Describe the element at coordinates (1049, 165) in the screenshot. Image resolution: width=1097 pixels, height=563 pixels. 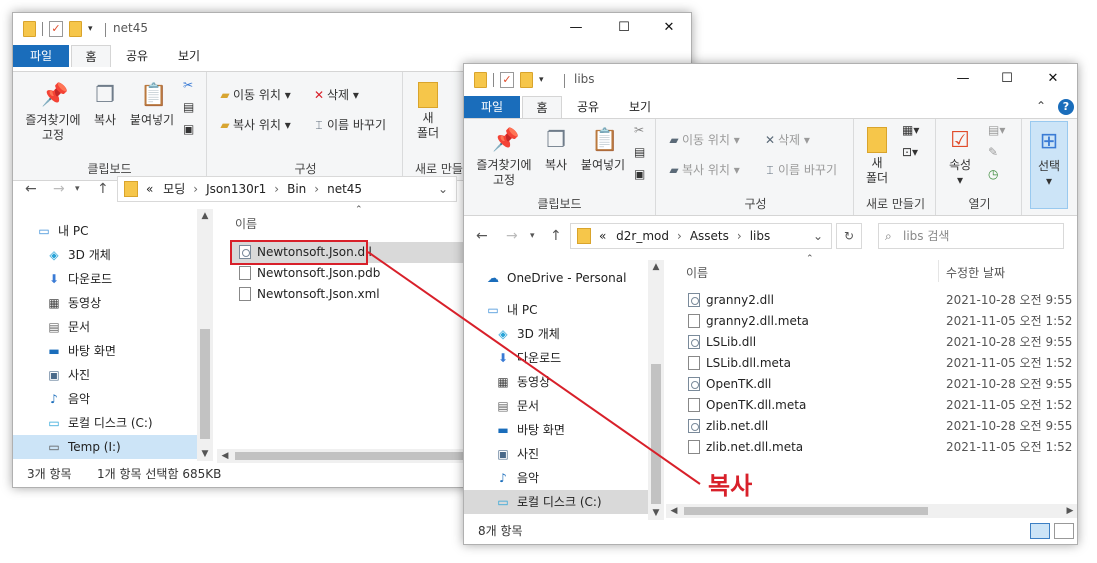
I see `select-button: ⊞ 선택 ▾` at that location.